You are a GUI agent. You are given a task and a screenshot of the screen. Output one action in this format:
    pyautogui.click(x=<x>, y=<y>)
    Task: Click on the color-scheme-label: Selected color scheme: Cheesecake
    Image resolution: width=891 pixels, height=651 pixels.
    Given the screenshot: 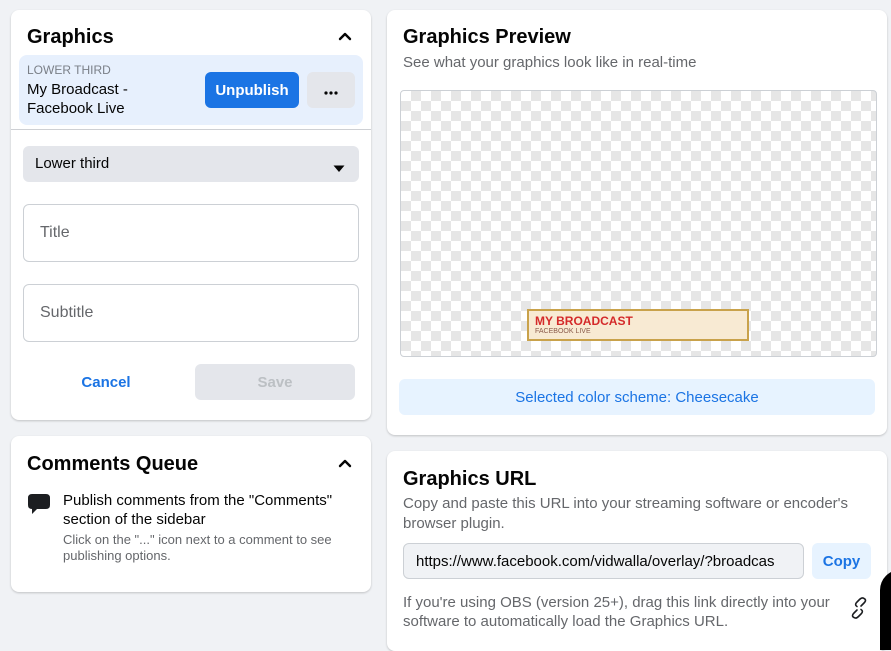 What is the action you would take?
    pyautogui.click(x=637, y=397)
    